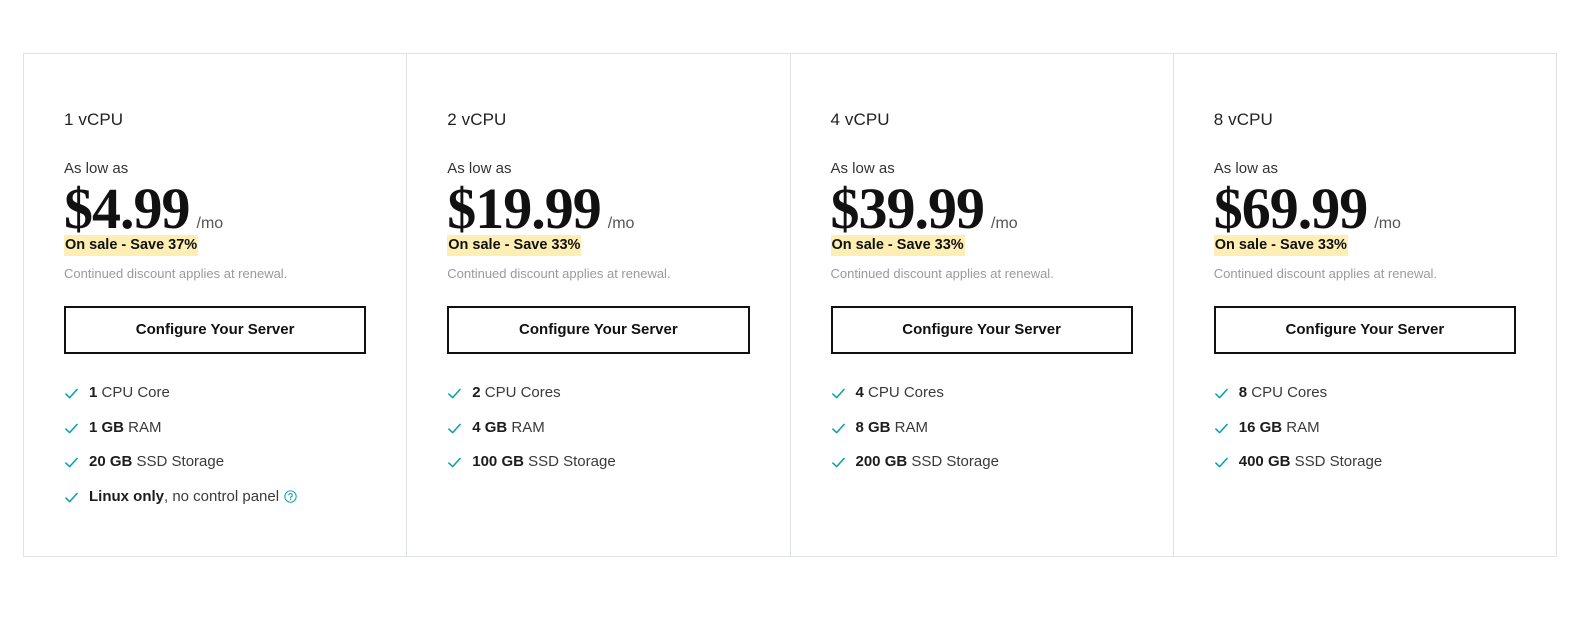 This screenshot has height=618, width=1581. I want to click on price-amount: $4.99, so click(127, 209).